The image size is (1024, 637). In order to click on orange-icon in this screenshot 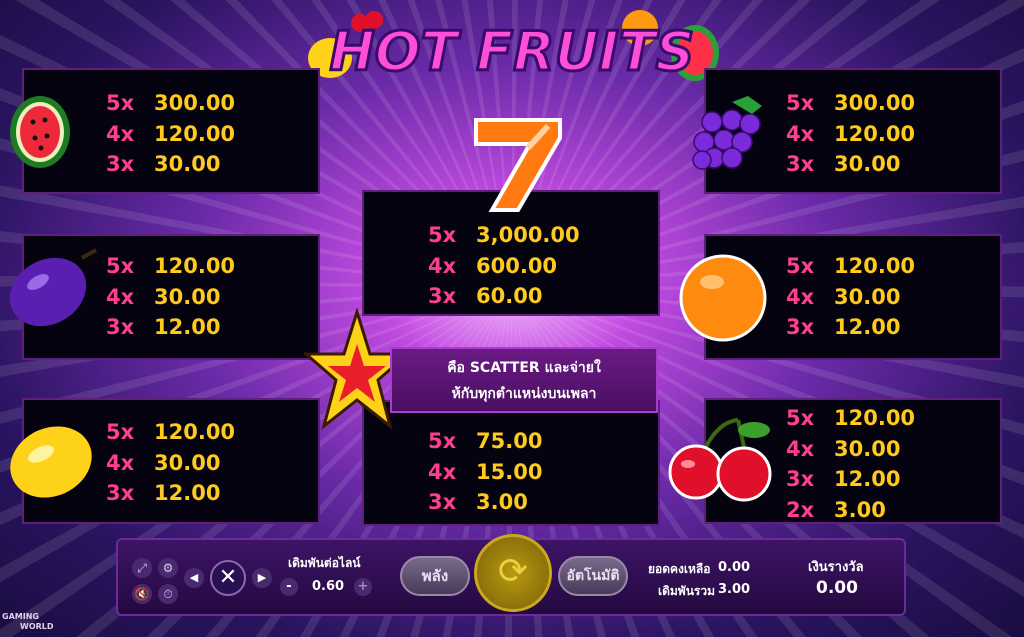, I will do `click(723, 298)`.